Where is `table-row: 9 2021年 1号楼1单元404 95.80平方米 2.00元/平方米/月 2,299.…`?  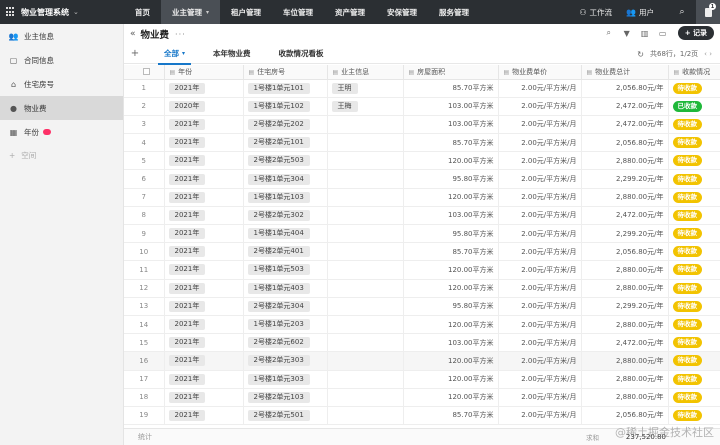
table-row: 9 2021年 1号楼1单元404 95.80平方米 2.00元/平方米/月 2,299.… is located at coordinates (422, 234).